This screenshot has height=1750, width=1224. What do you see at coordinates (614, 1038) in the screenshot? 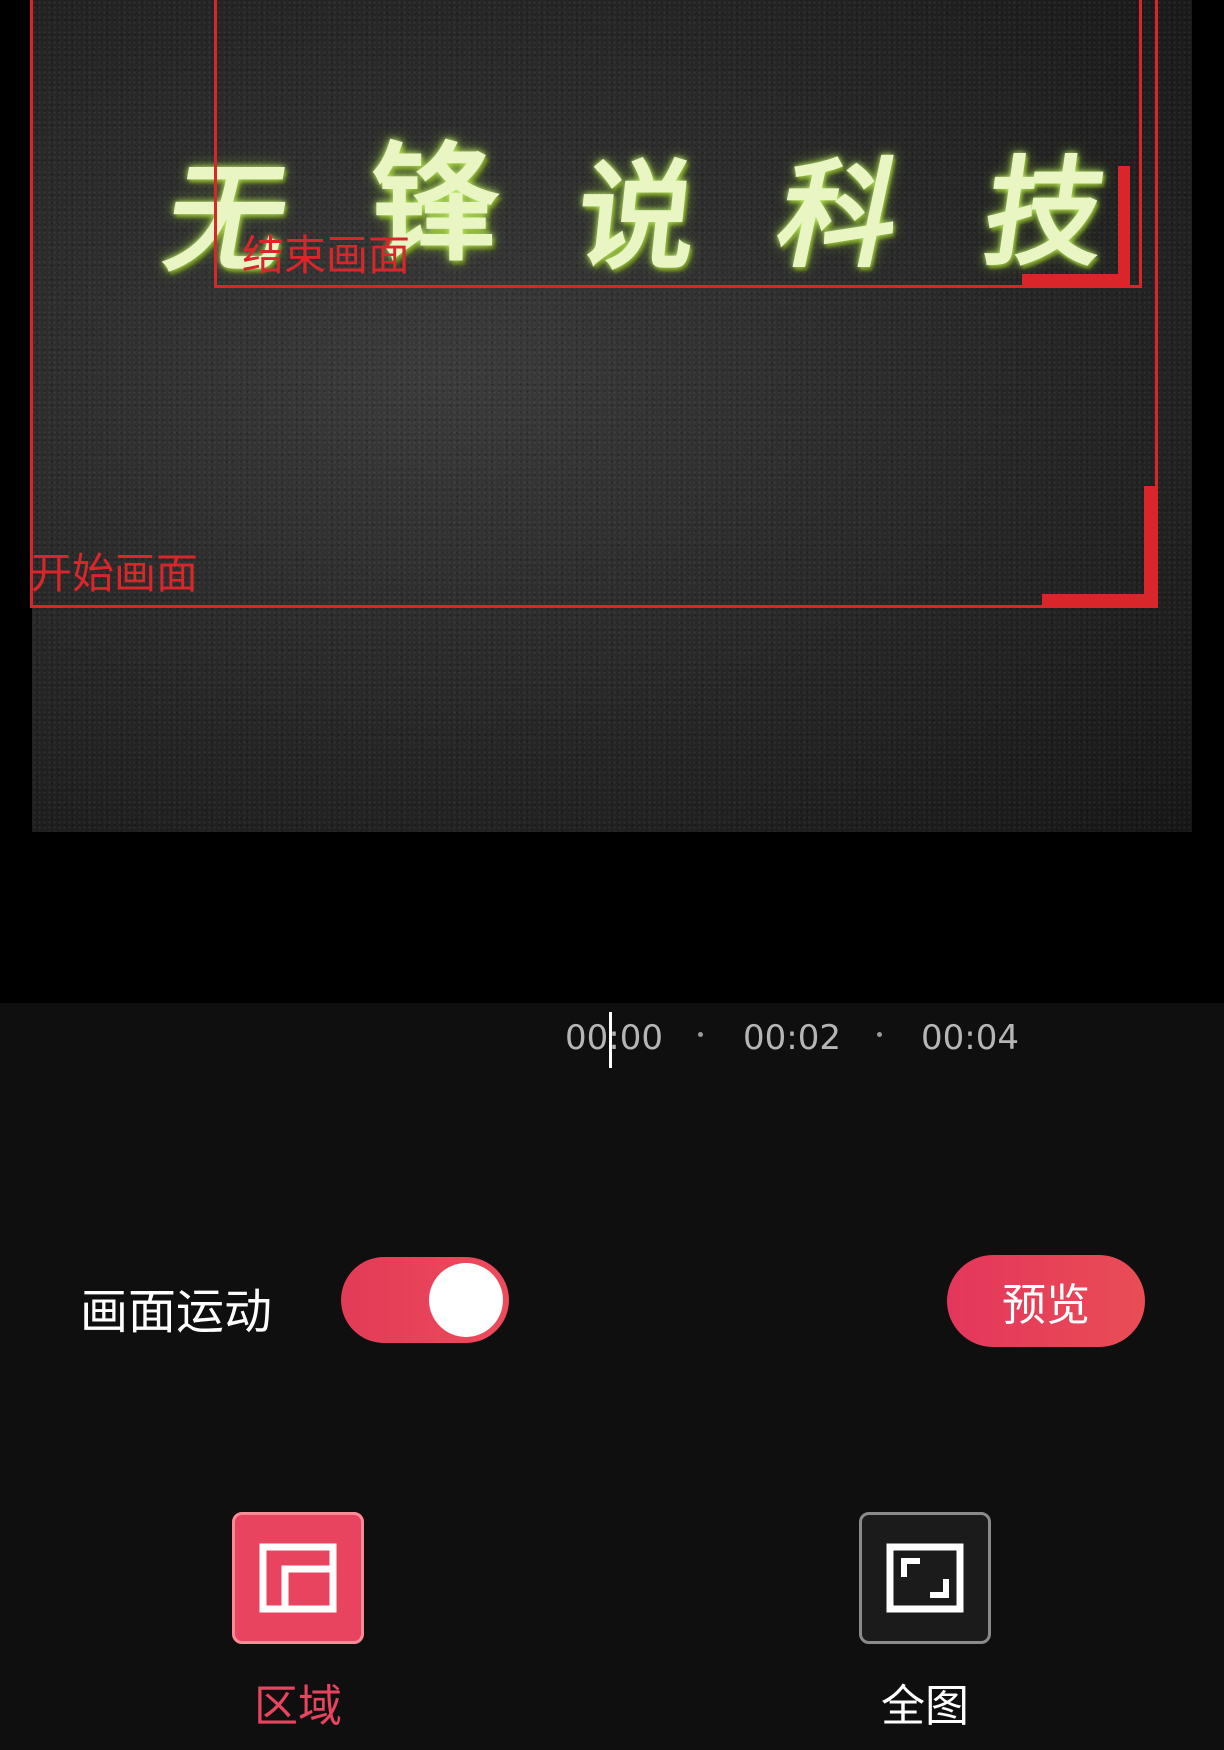
I see `time-label: 00:00` at bounding box center [614, 1038].